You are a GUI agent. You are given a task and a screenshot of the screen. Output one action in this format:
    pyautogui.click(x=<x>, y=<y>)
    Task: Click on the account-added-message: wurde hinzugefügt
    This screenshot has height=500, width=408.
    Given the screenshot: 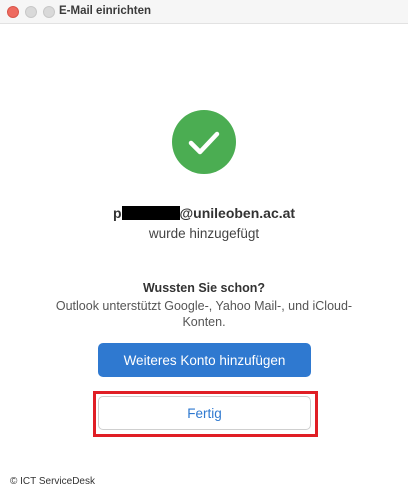 What is the action you would take?
    pyautogui.click(x=204, y=233)
    